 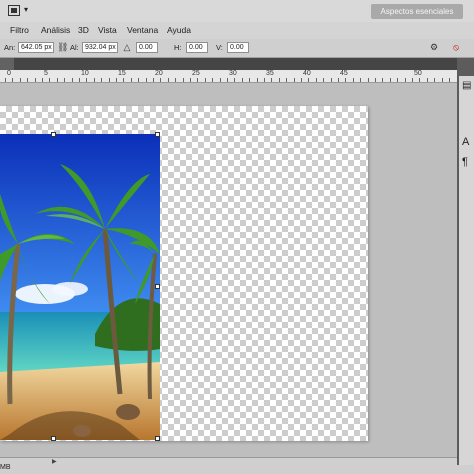 I want to click on ruler-label: 30, so click(x=233, y=73).